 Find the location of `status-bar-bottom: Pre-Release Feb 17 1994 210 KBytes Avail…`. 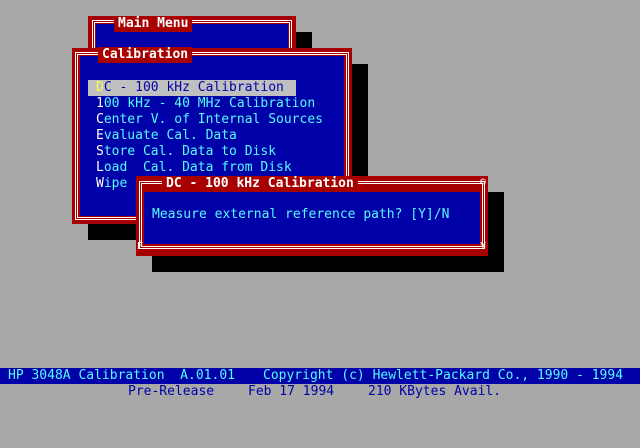

status-bar-bottom: Pre-Release Feb 17 1994 210 KBytes Avail… is located at coordinates (320, 392).